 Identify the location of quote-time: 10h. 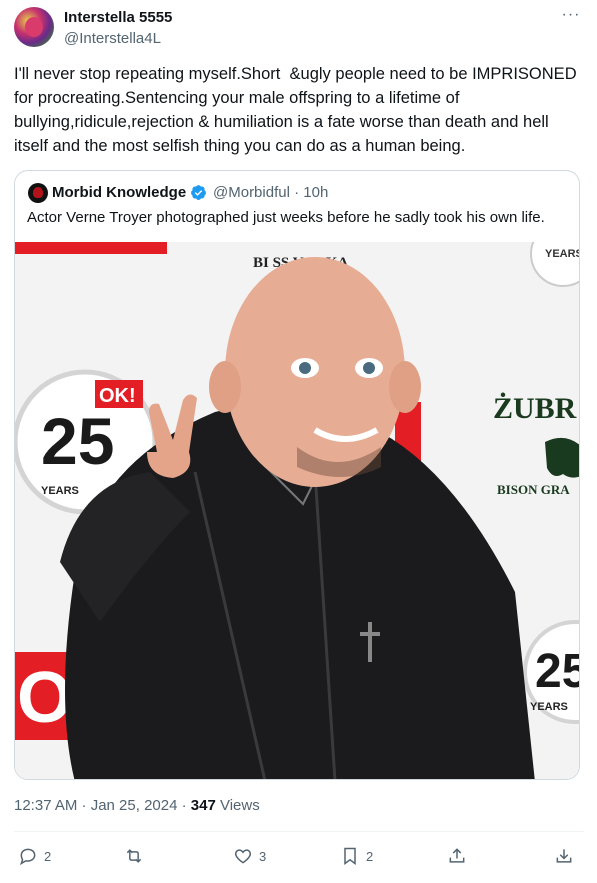
(316, 192).